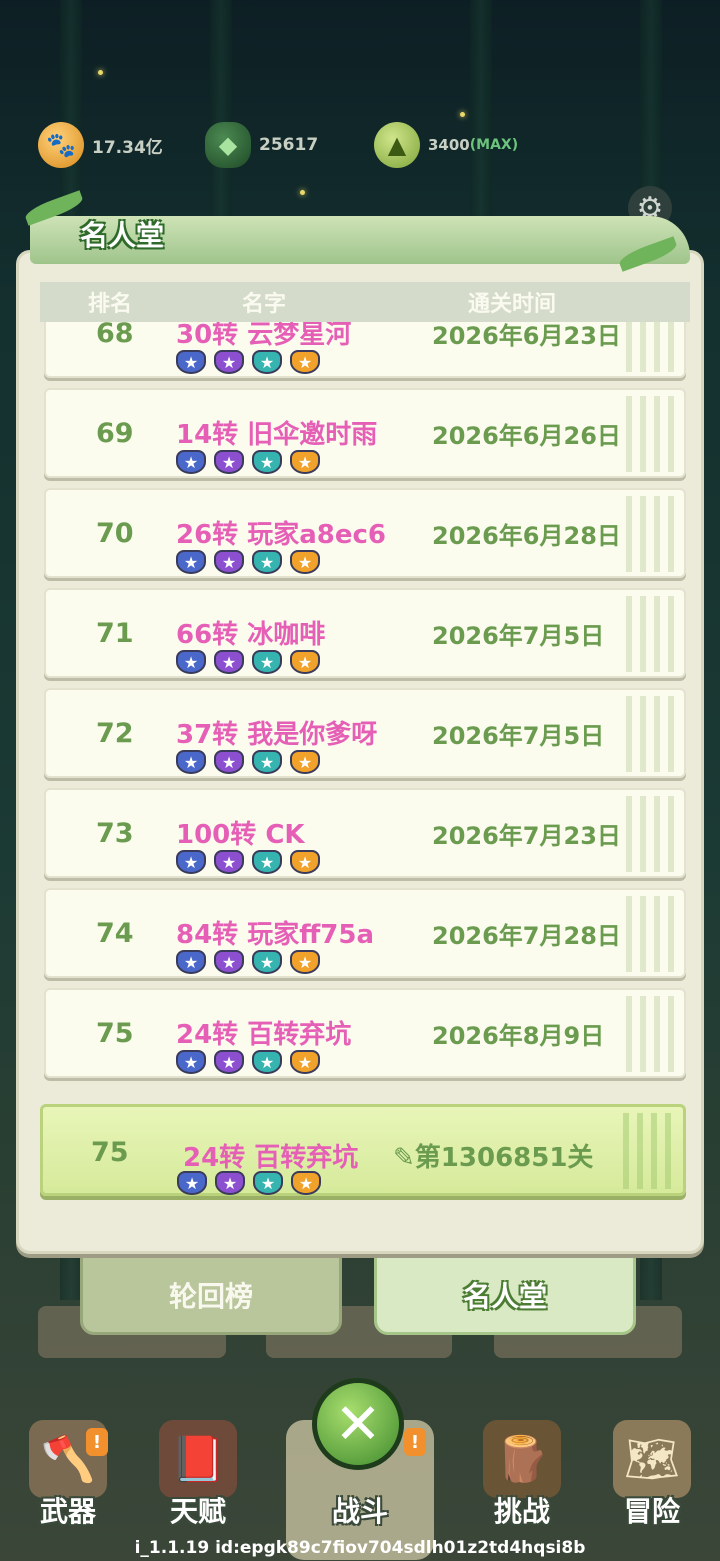 The width and height of the screenshot is (720, 1561). I want to click on nav-battle-label: 战斗, so click(359, 1511).